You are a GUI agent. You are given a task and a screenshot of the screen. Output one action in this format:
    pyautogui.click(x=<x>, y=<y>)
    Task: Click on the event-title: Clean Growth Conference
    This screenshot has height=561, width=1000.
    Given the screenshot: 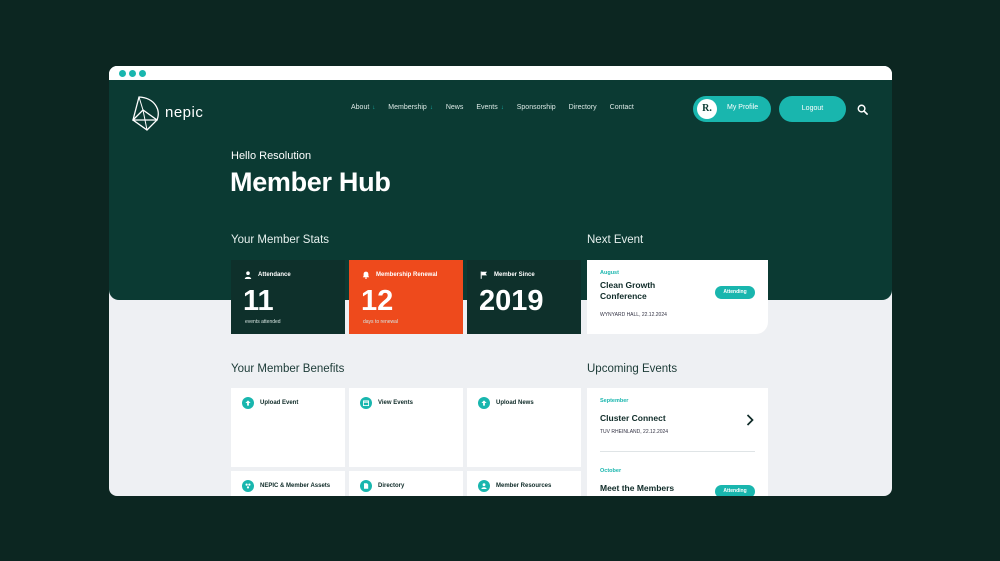 What is the action you would take?
    pyautogui.click(x=628, y=290)
    